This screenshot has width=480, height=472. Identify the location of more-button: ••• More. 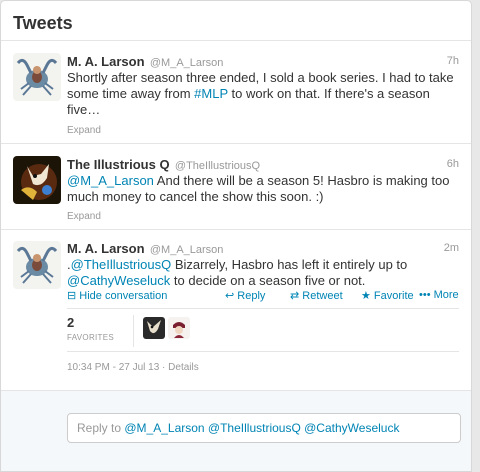
(439, 295).